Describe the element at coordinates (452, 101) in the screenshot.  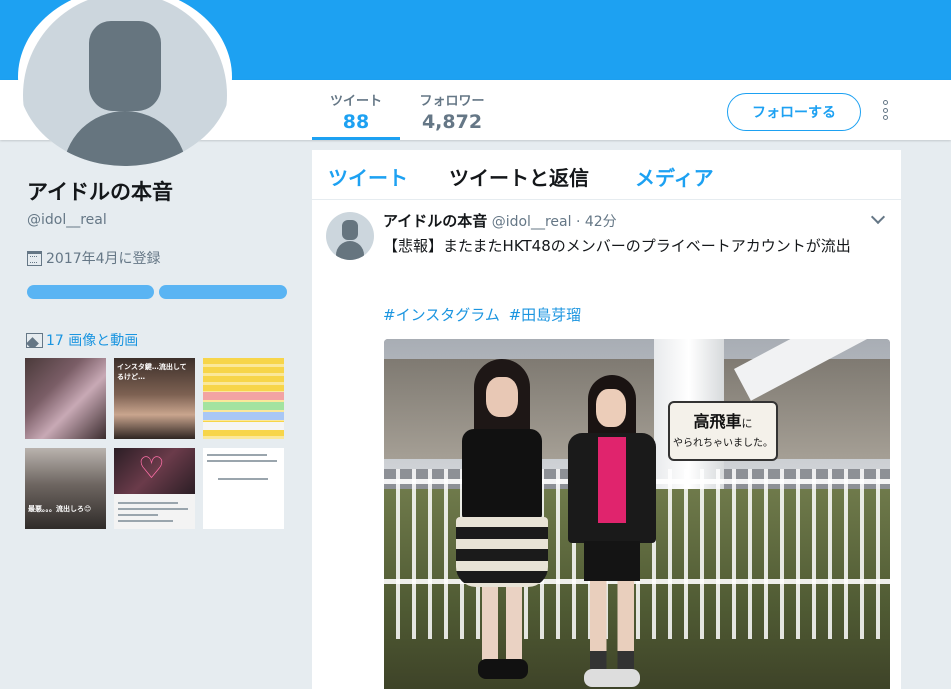
I see `stat-followers-label: フォロワー` at that location.